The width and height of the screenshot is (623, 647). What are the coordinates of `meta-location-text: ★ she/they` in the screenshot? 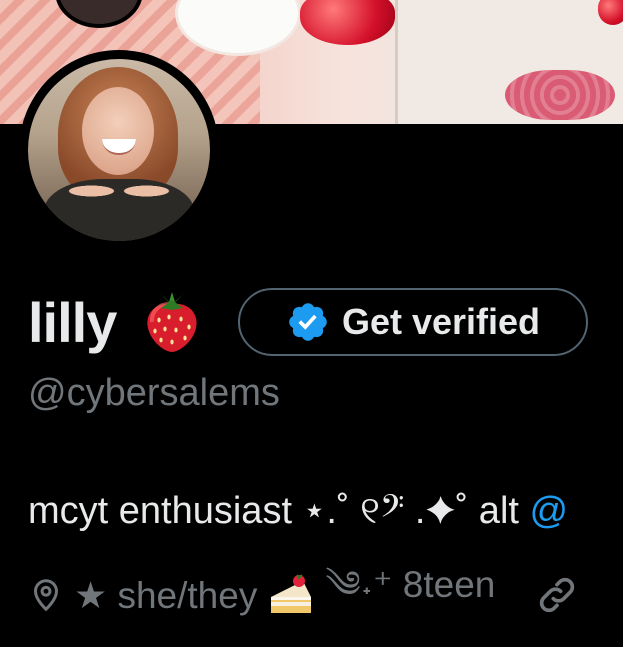 It's located at (166, 595).